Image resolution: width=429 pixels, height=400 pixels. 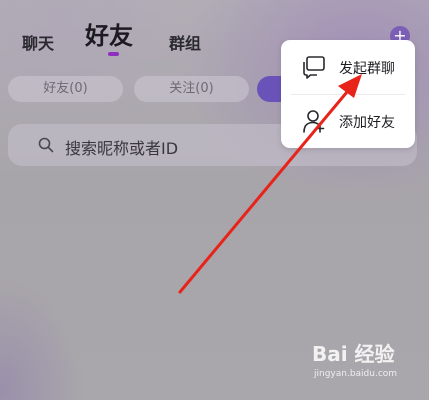 What do you see at coordinates (38, 42) in the screenshot?
I see `tab-chat: 聊天` at bounding box center [38, 42].